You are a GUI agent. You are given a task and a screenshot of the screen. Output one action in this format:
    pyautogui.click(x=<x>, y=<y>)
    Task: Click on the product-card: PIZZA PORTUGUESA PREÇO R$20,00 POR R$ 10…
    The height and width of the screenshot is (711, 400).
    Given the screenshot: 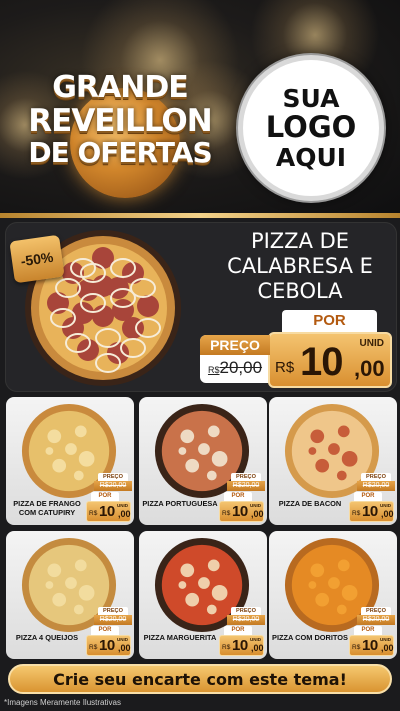 What is the action you would take?
    pyautogui.click(x=203, y=461)
    